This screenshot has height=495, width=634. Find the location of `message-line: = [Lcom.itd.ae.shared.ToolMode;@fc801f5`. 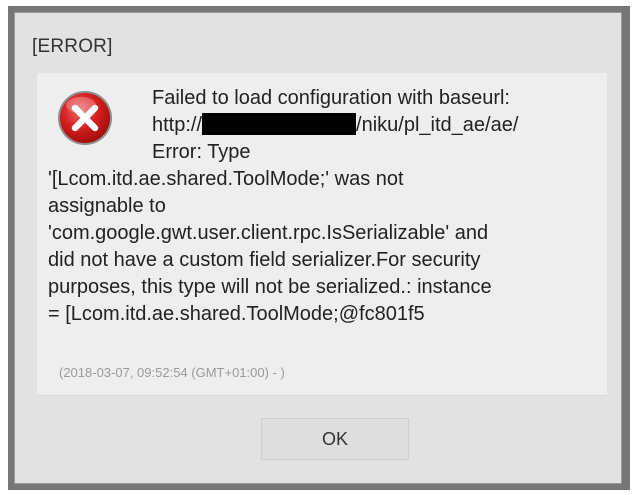

message-line: = [Lcom.itd.ae.shared.ToolMode;@fc801f5 is located at coordinates (236, 314).